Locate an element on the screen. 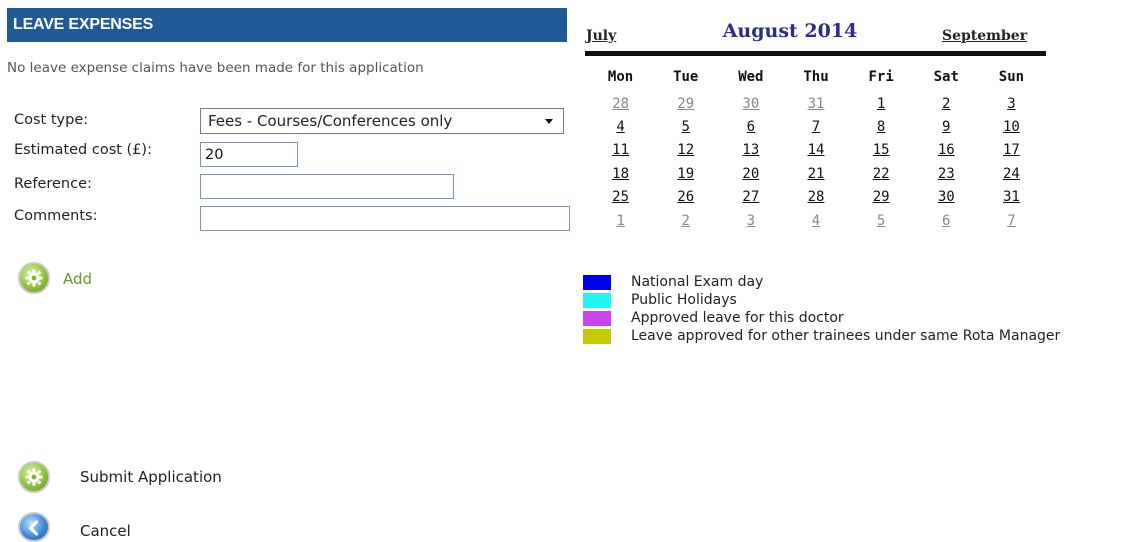 The width and height of the screenshot is (1148, 542). calendar-day: 7 is located at coordinates (815, 126).